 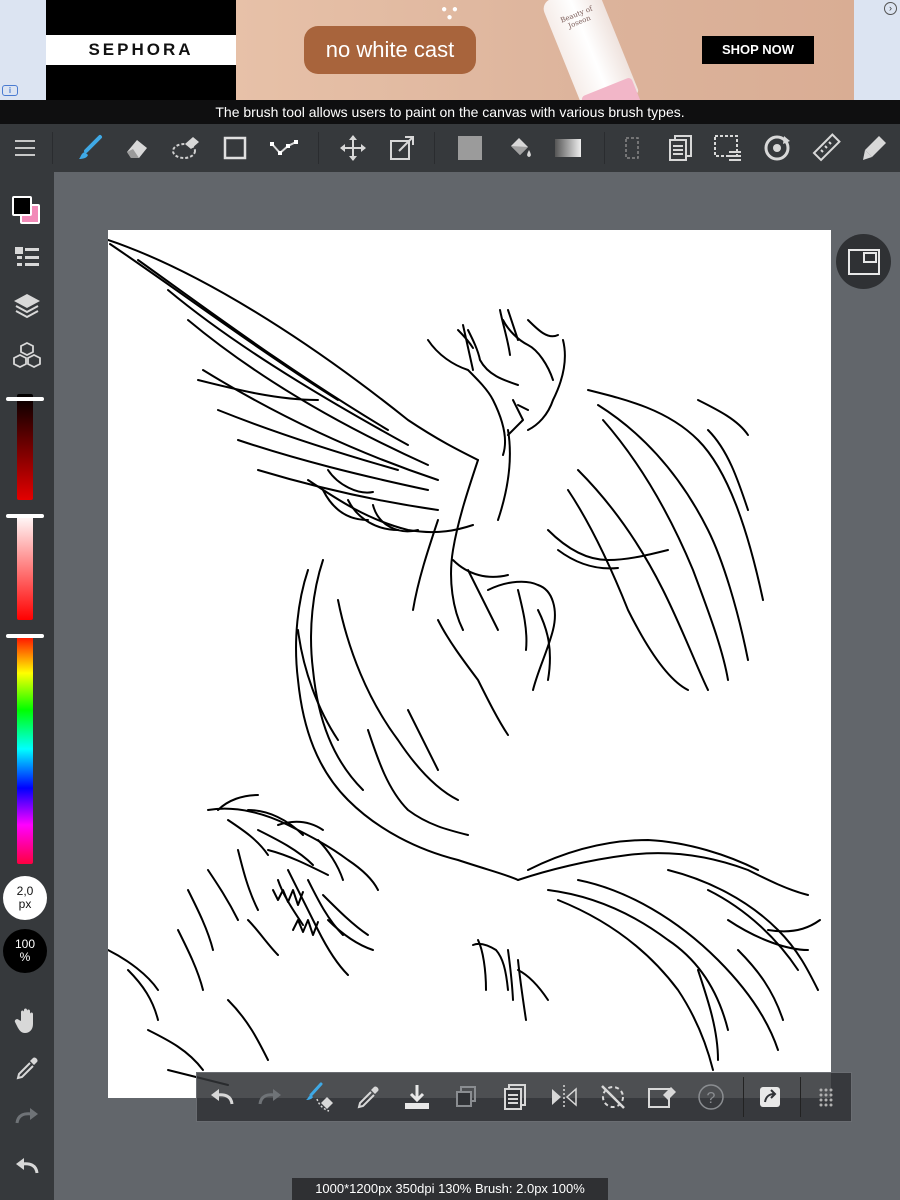 What do you see at coordinates (27, 306) in the screenshot?
I see `layers-icon` at bounding box center [27, 306].